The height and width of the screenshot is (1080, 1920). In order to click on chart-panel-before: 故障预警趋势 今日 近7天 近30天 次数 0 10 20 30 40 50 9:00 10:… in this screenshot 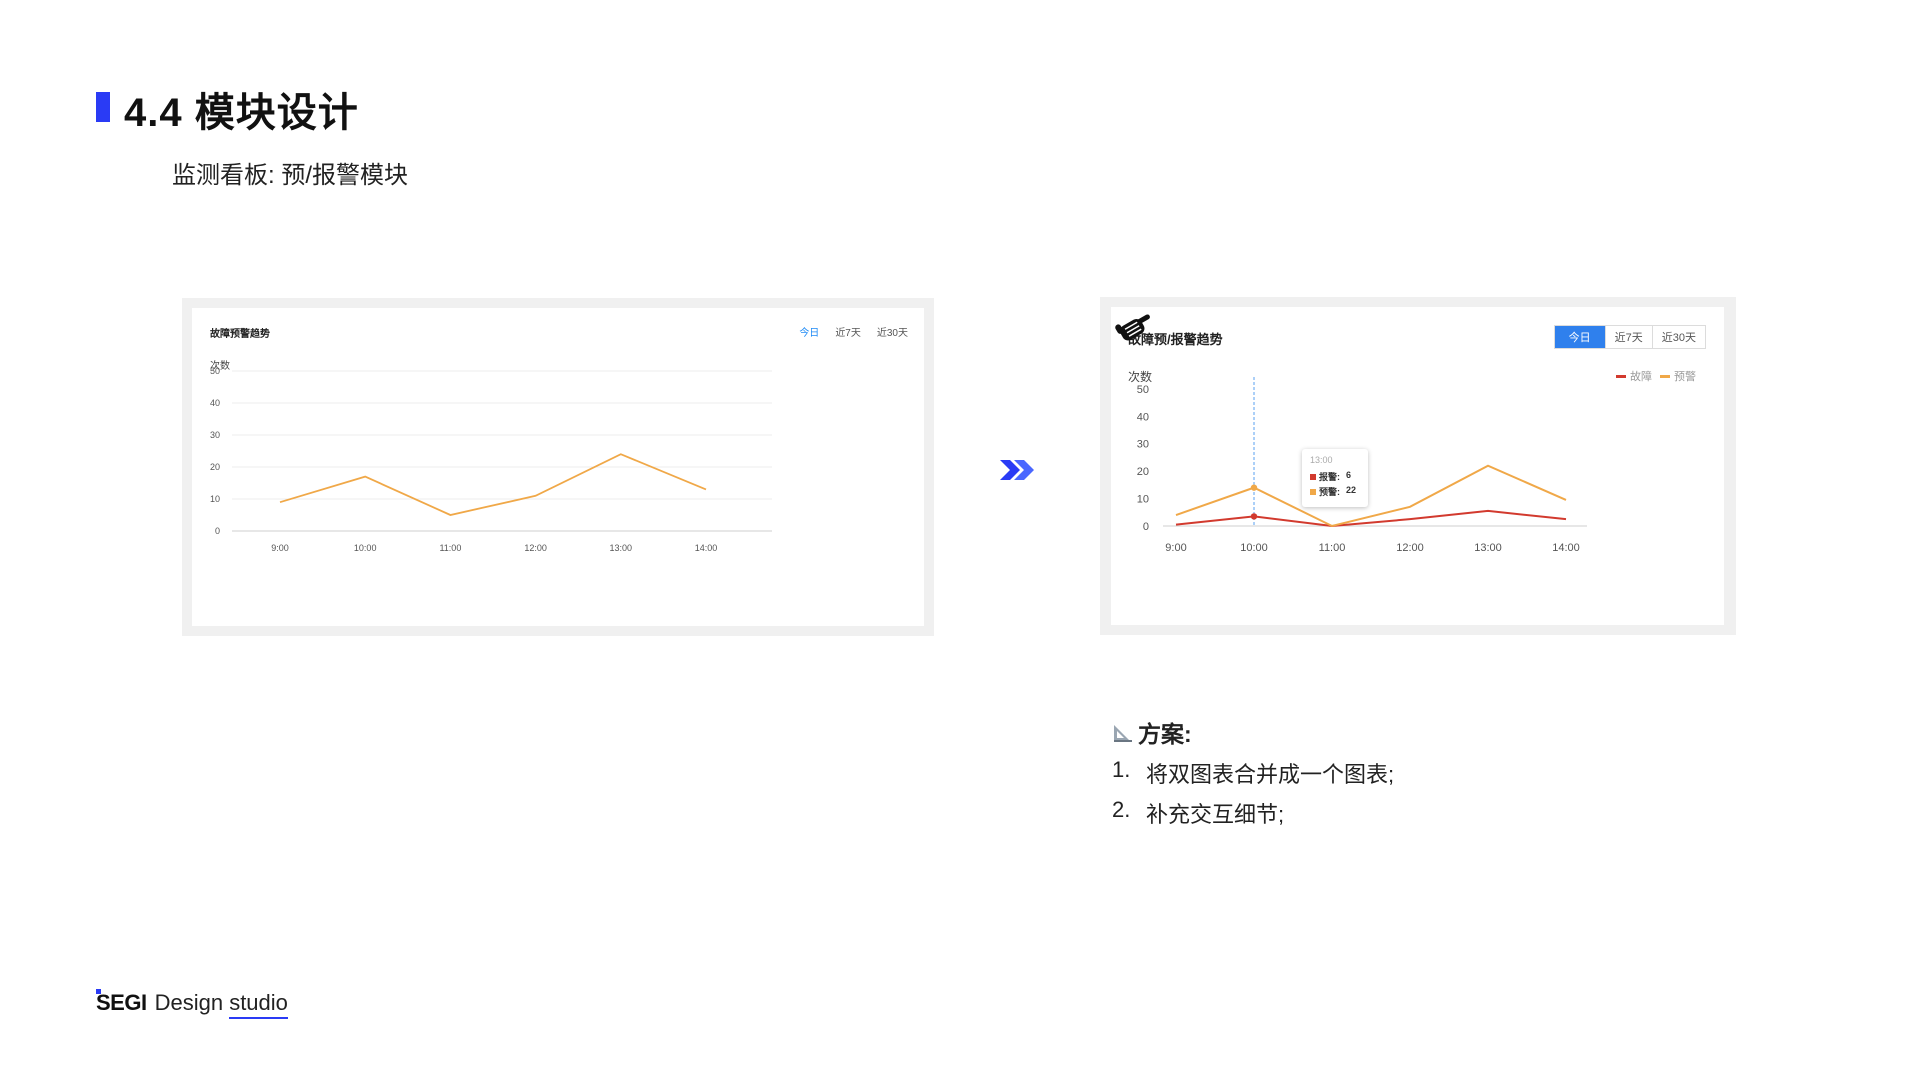, I will do `click(558, 467)`.